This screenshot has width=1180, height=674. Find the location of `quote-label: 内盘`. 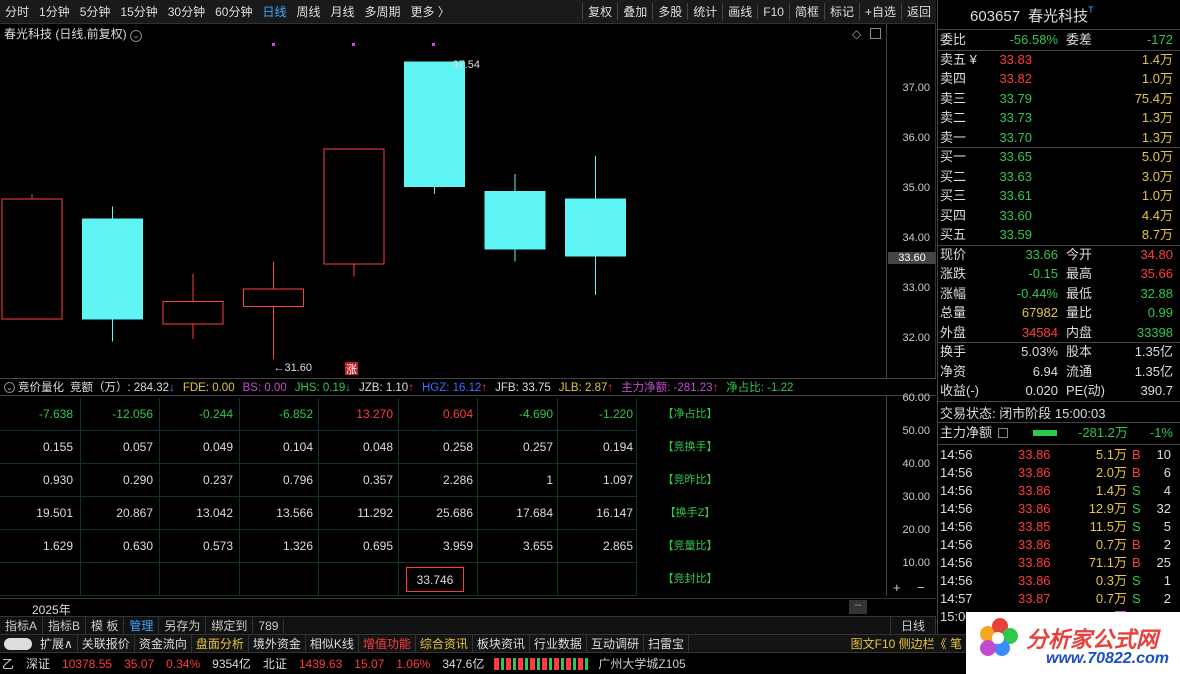

quote-label: 内盘 is located at coordinates (1079, 332).